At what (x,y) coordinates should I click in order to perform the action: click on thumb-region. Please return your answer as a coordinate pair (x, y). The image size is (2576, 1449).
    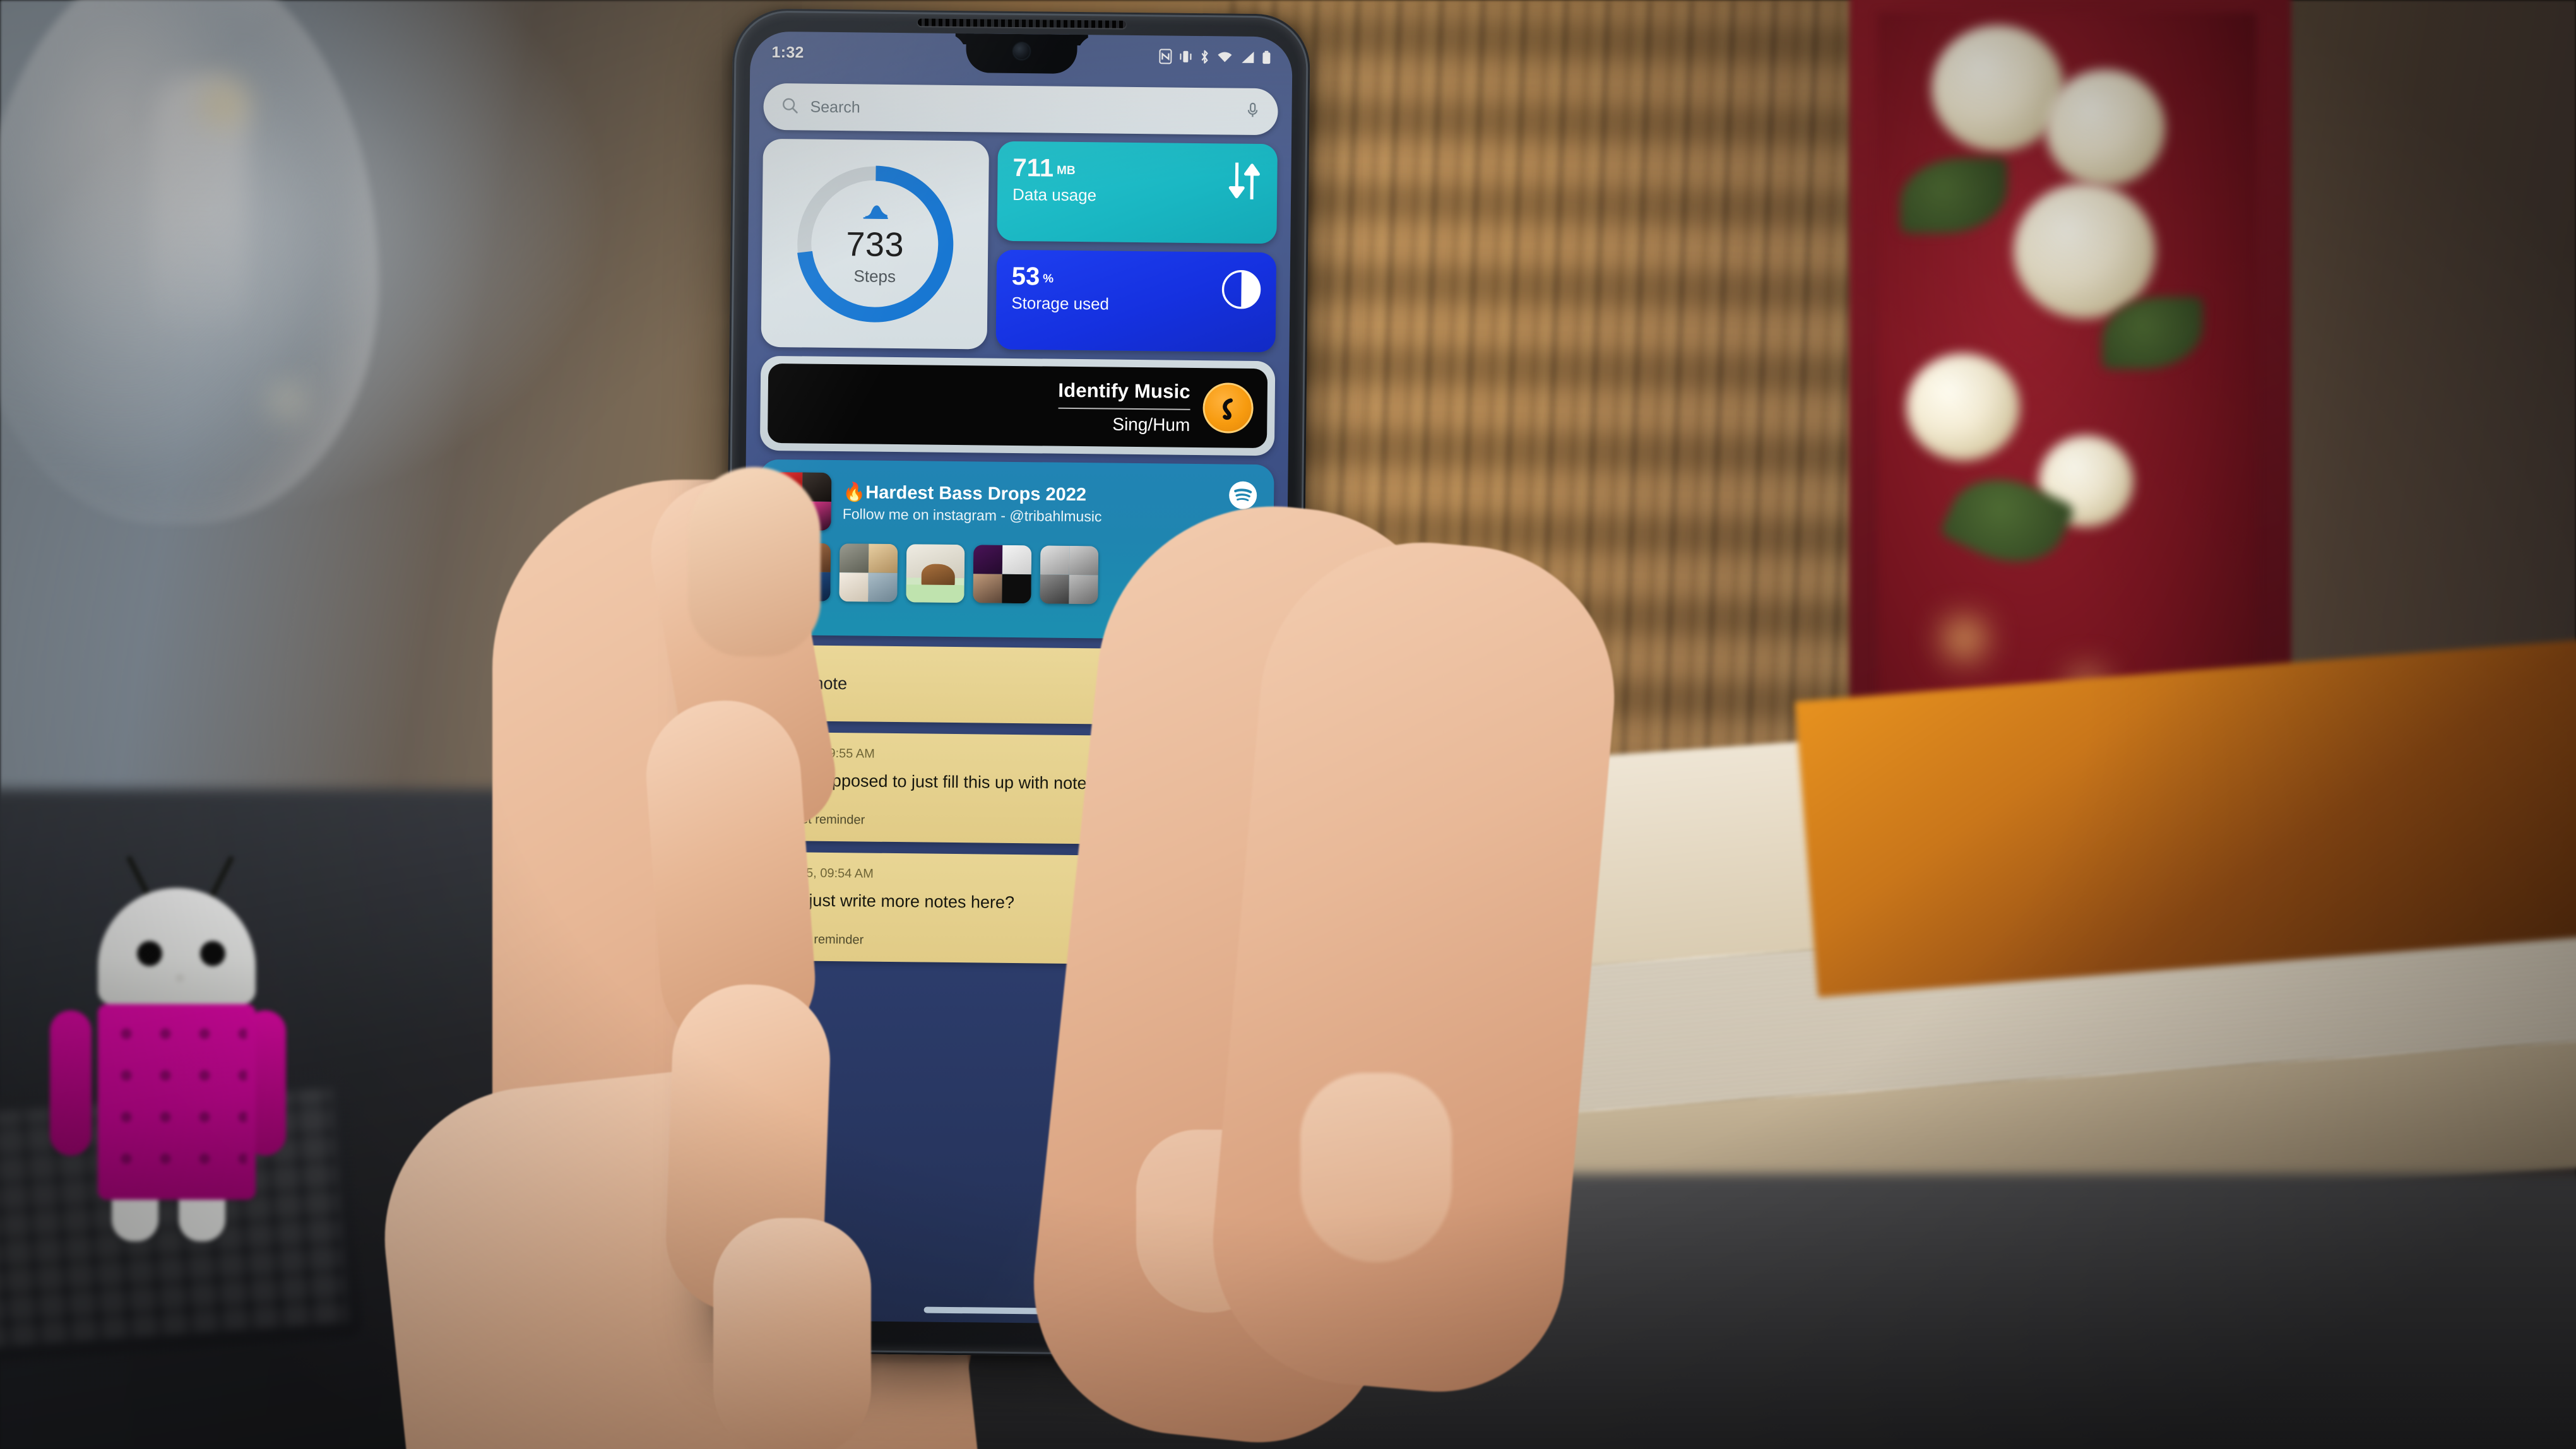
    Looking at the image, I should click on (936, 593).